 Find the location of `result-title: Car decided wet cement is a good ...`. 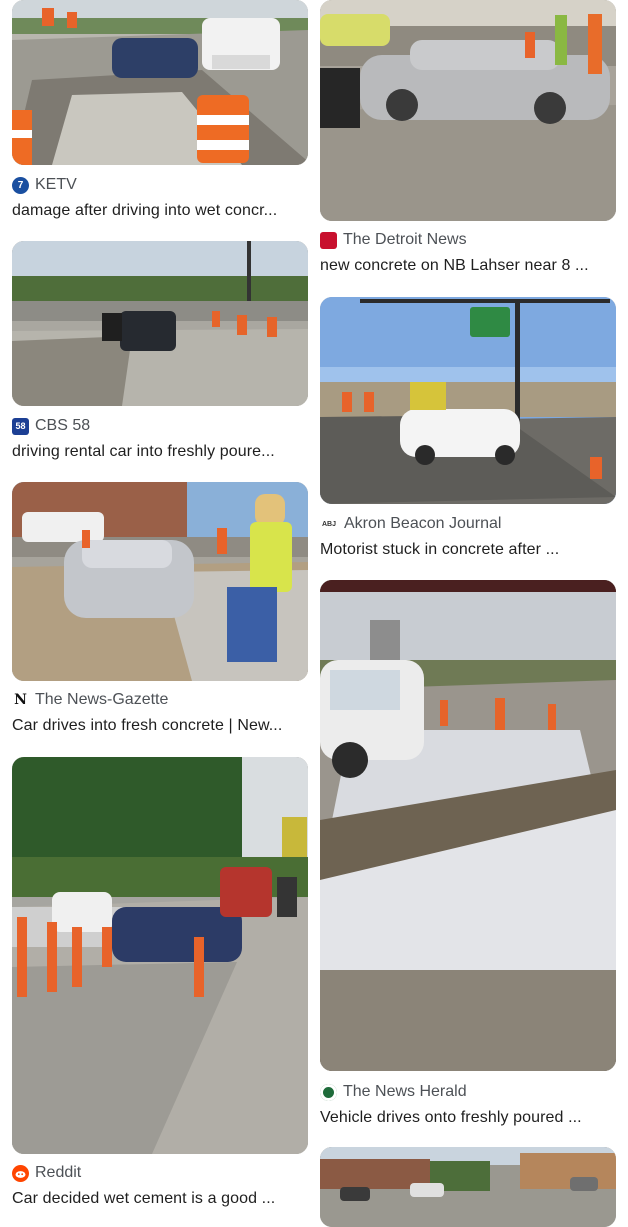

result-title: Car decided wet cement is a good ... is located at coordinates (160, 1199).